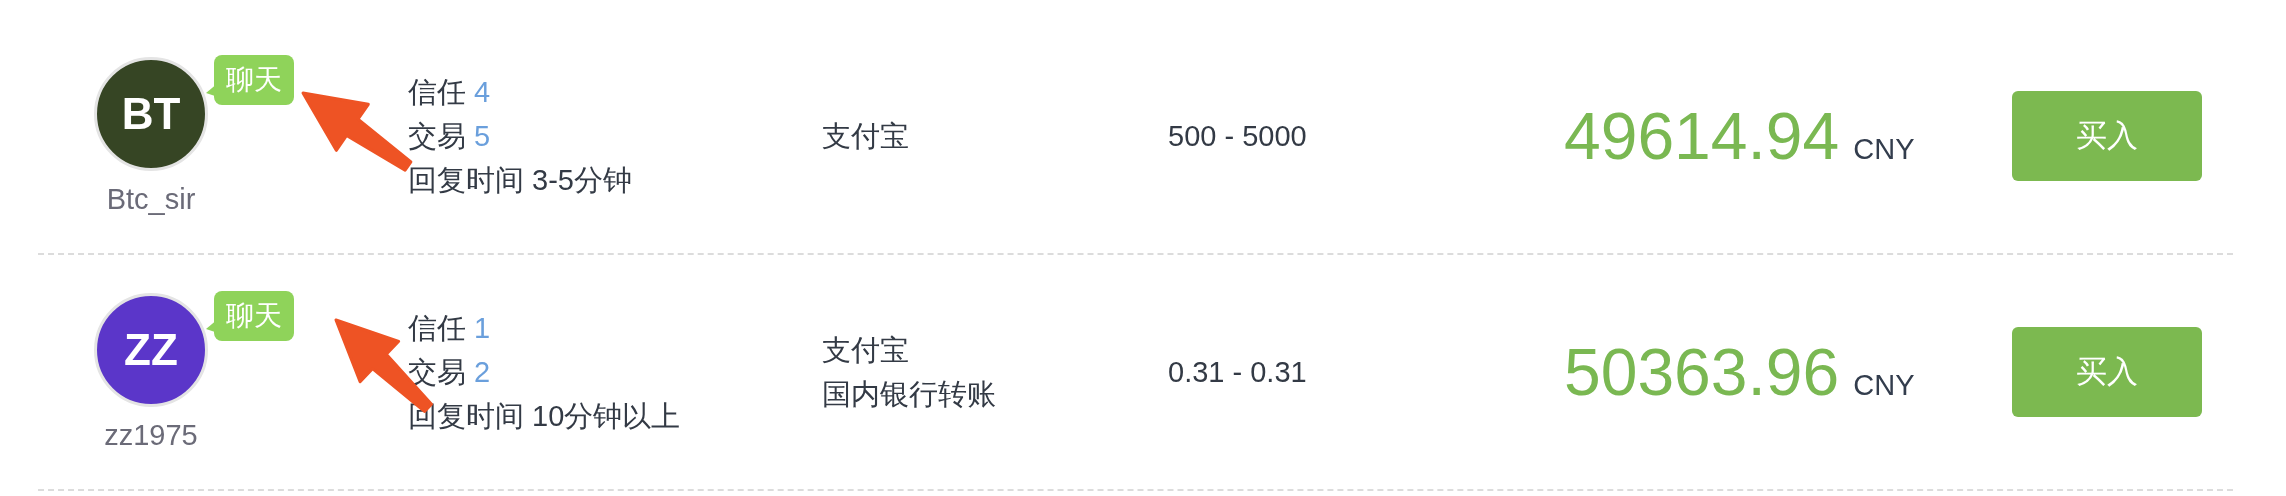  I want to click on trades-label: 交易, so click(437, 136).